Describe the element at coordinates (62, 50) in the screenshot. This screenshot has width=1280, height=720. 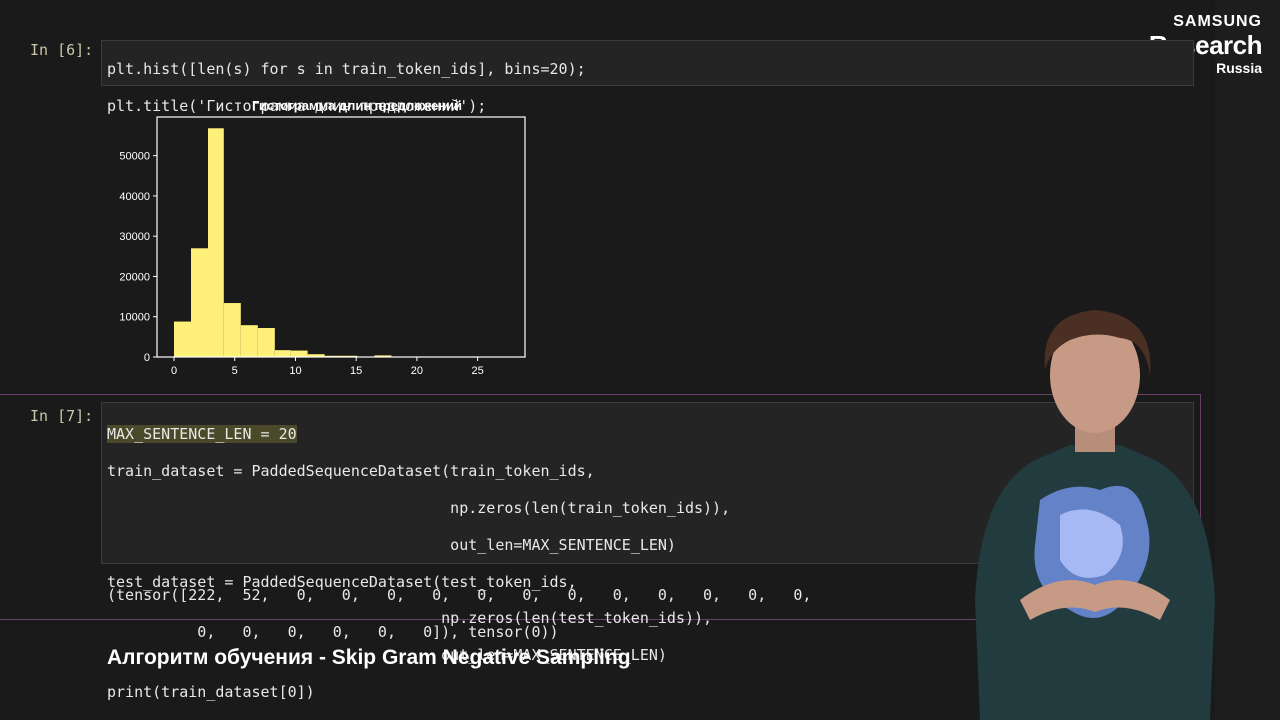
I see `cell6-prompt: In [6]:` at that location.